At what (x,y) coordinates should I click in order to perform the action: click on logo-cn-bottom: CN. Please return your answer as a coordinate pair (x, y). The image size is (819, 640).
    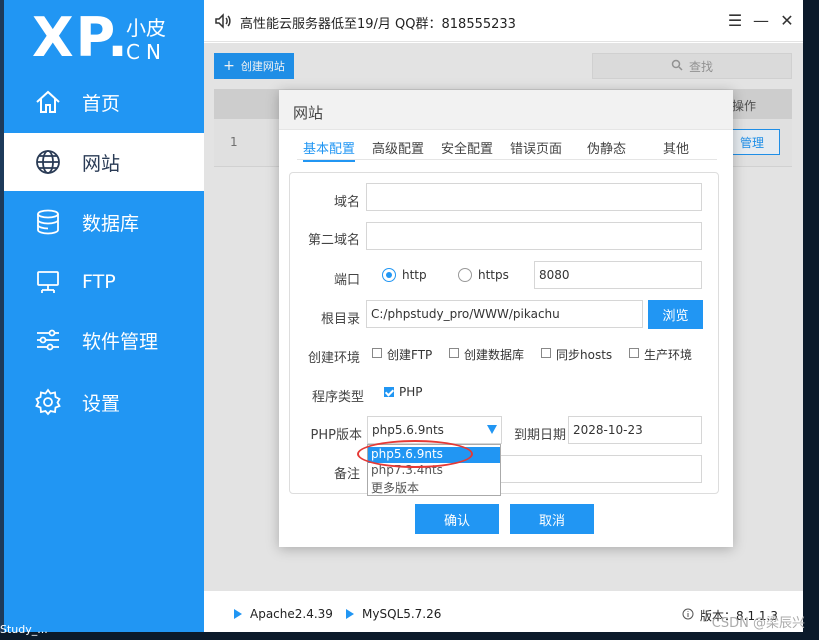
    Looking at the image, I should click on (146, 52).